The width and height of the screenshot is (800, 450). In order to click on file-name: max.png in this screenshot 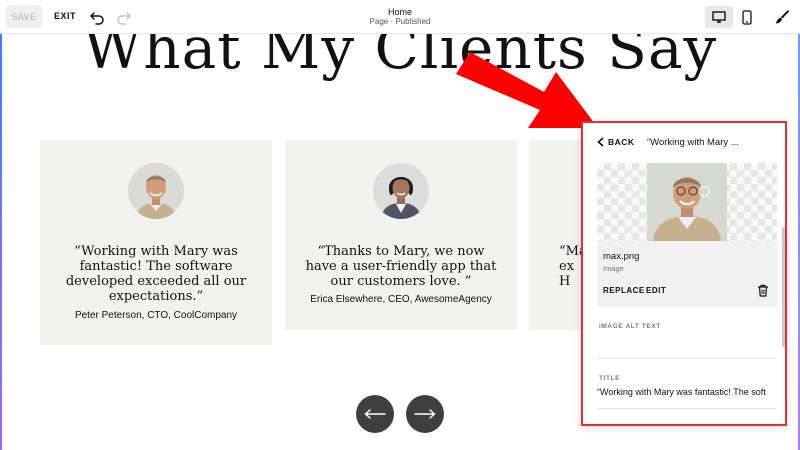, I will do `click(621, 256)`.